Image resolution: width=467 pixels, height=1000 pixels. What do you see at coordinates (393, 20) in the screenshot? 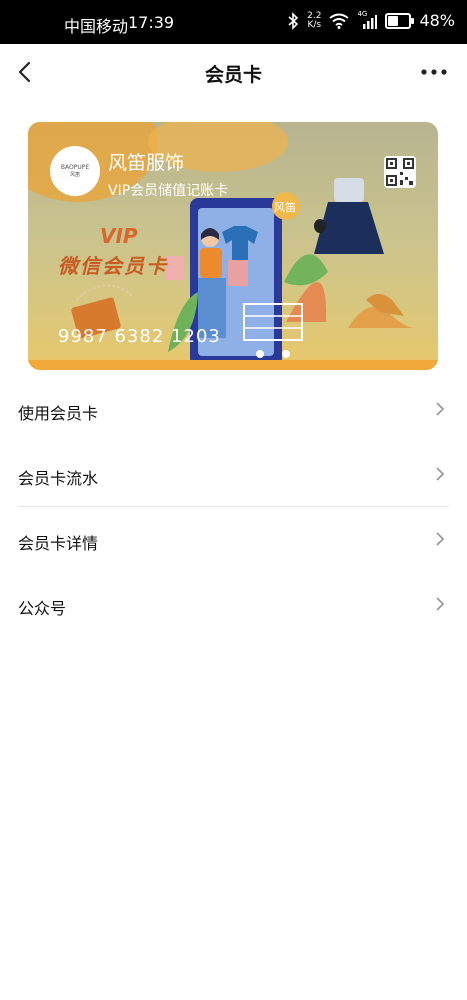
I see `battery-fill` at bounding box center [393, 20].